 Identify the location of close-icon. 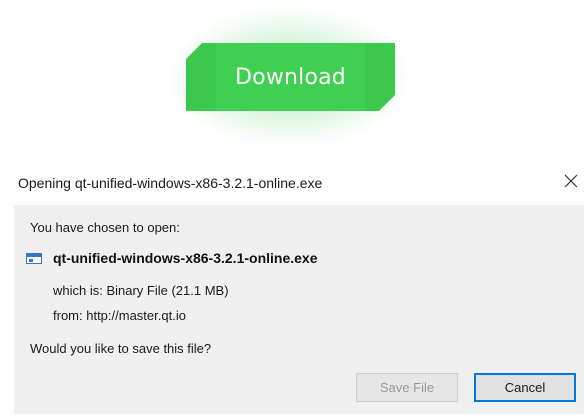
(571, 181).